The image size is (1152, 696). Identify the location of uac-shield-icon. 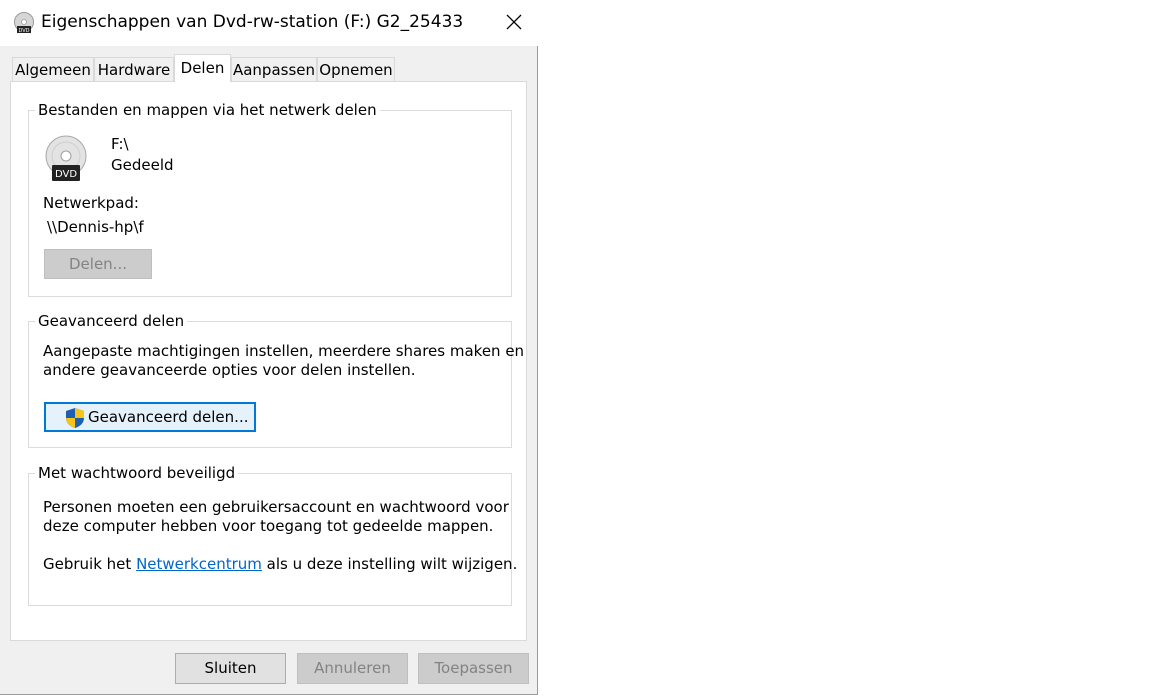
(75, 418).